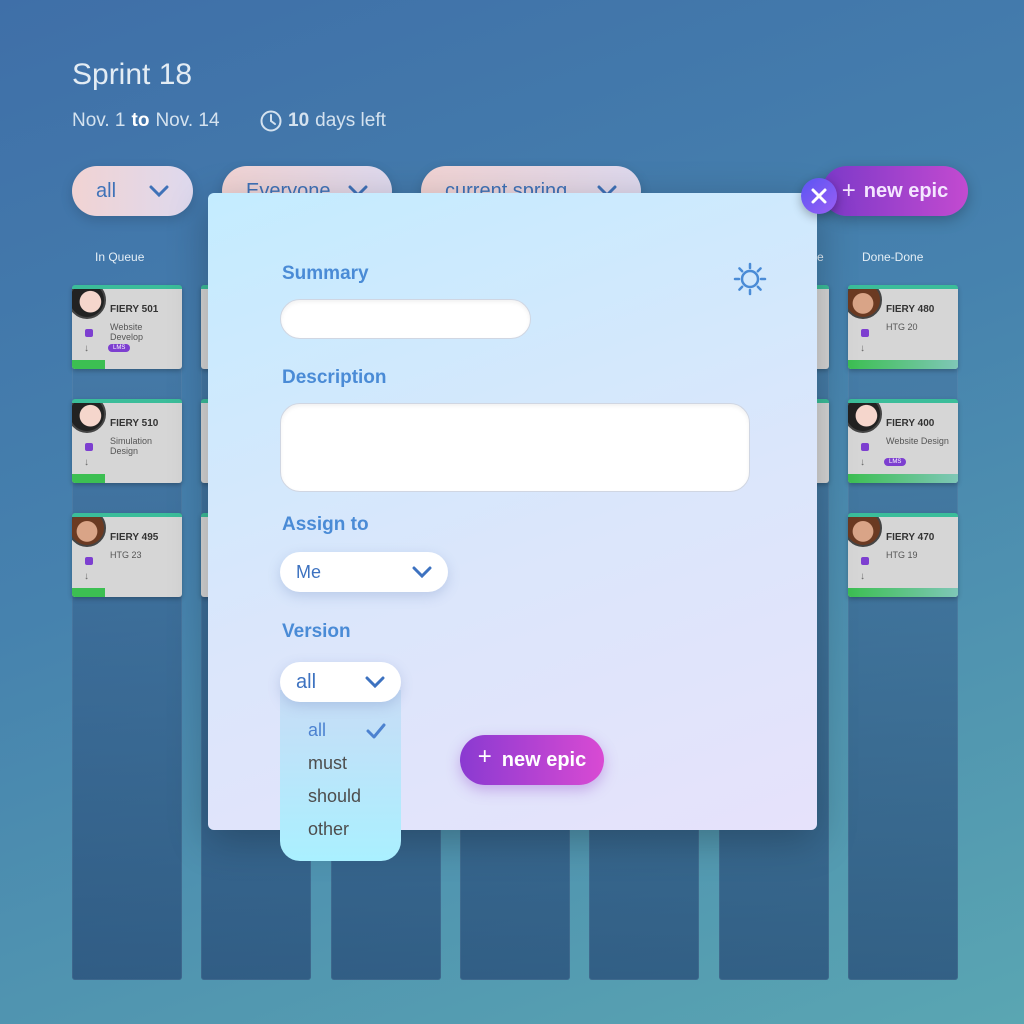 The image size is (1024, 1024). I want to click on version-label: Version, so click(316, 631).